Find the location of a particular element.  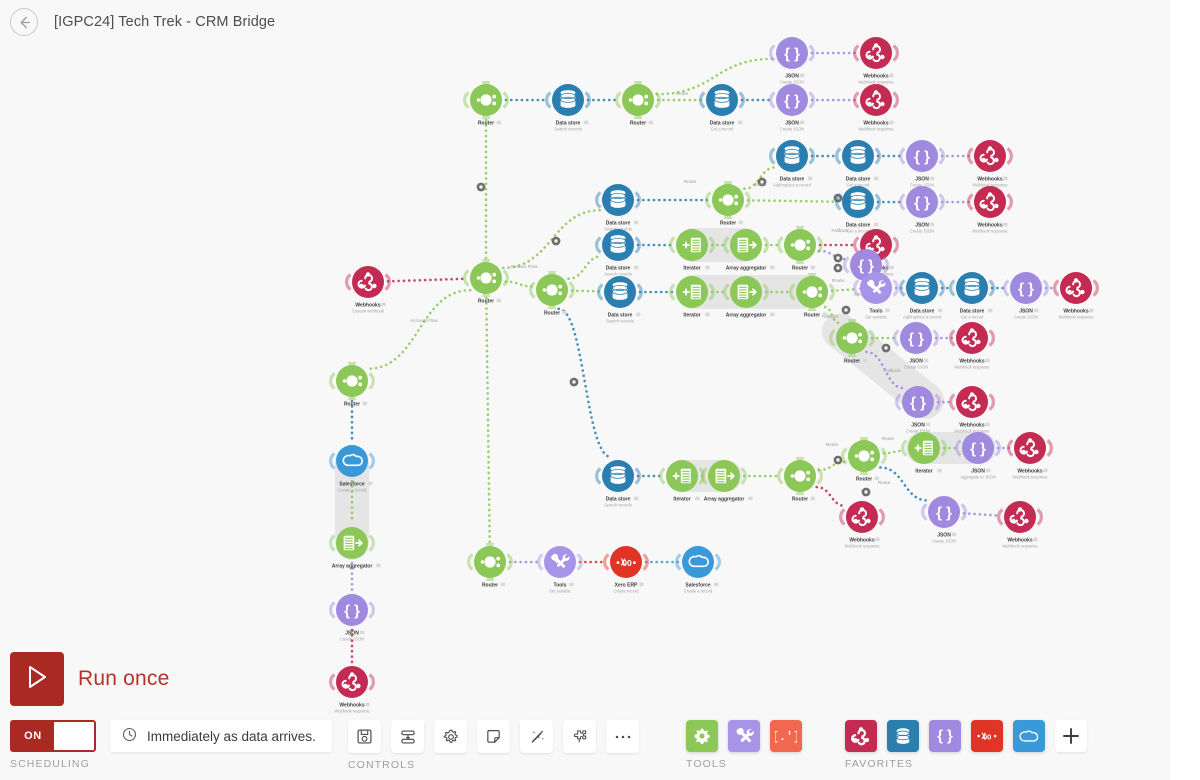

tool-text-parser-button: [.'] is located at coordinates (786, 736).